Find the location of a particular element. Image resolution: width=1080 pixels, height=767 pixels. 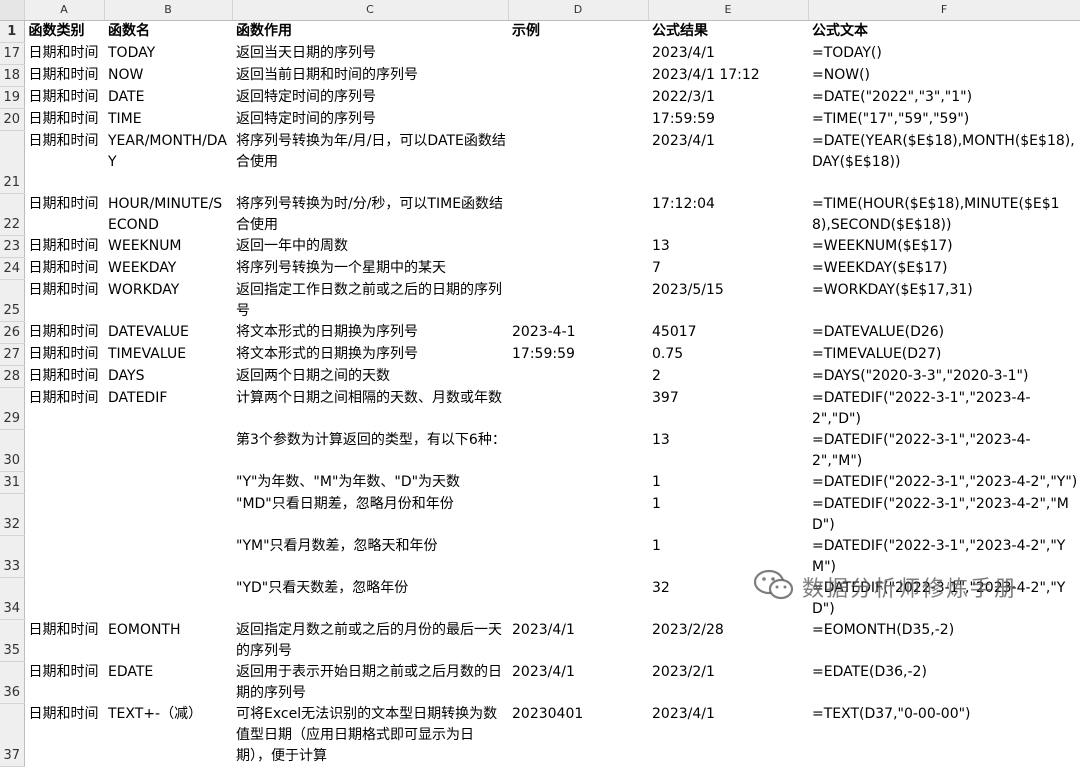

cell-function-purpose: 返回指定月数之前或之后的月份的最后一天的序列号 is located at coordinates (370, 641).